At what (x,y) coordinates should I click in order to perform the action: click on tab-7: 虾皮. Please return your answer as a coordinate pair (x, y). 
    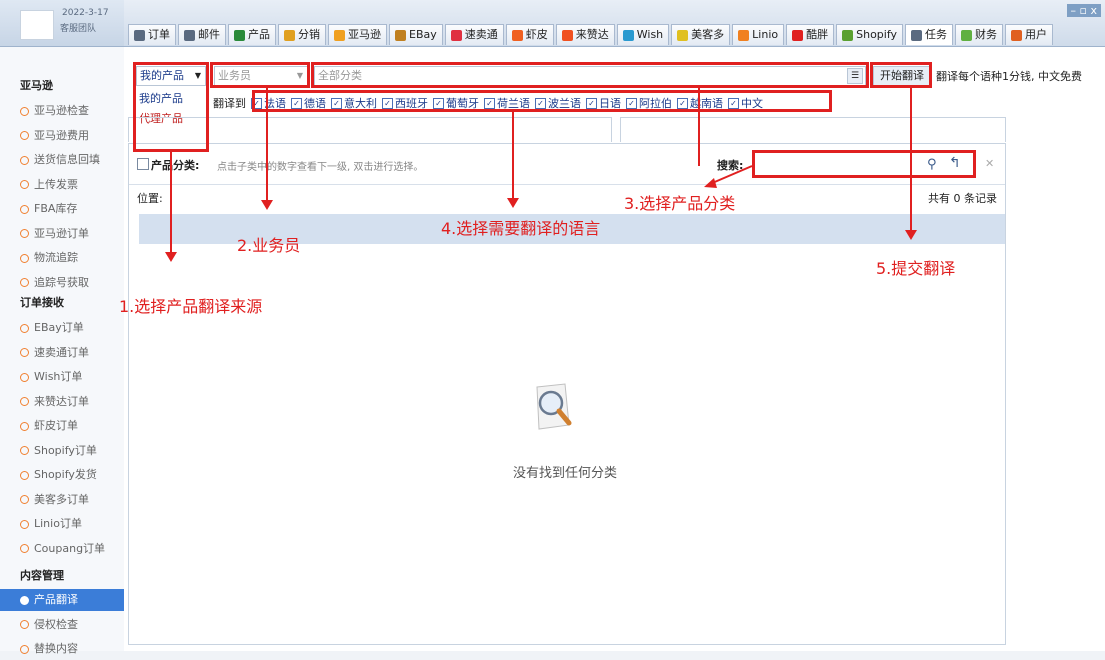
    Looking at the image, I should click on (529, 34).